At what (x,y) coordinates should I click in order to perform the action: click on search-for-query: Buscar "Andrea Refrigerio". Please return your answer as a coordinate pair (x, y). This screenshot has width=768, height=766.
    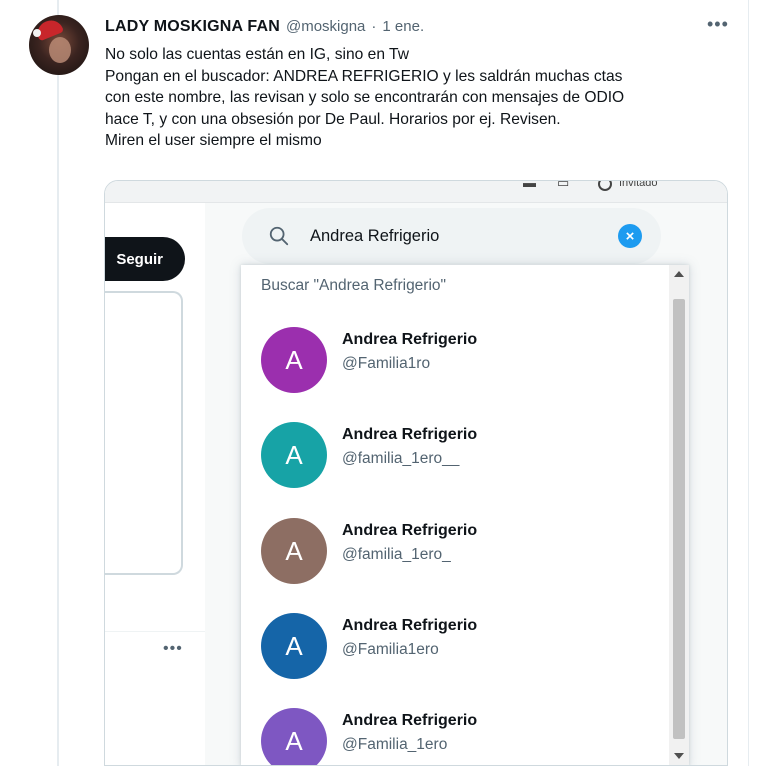
    Looking at the image, I should click on (353, 286).